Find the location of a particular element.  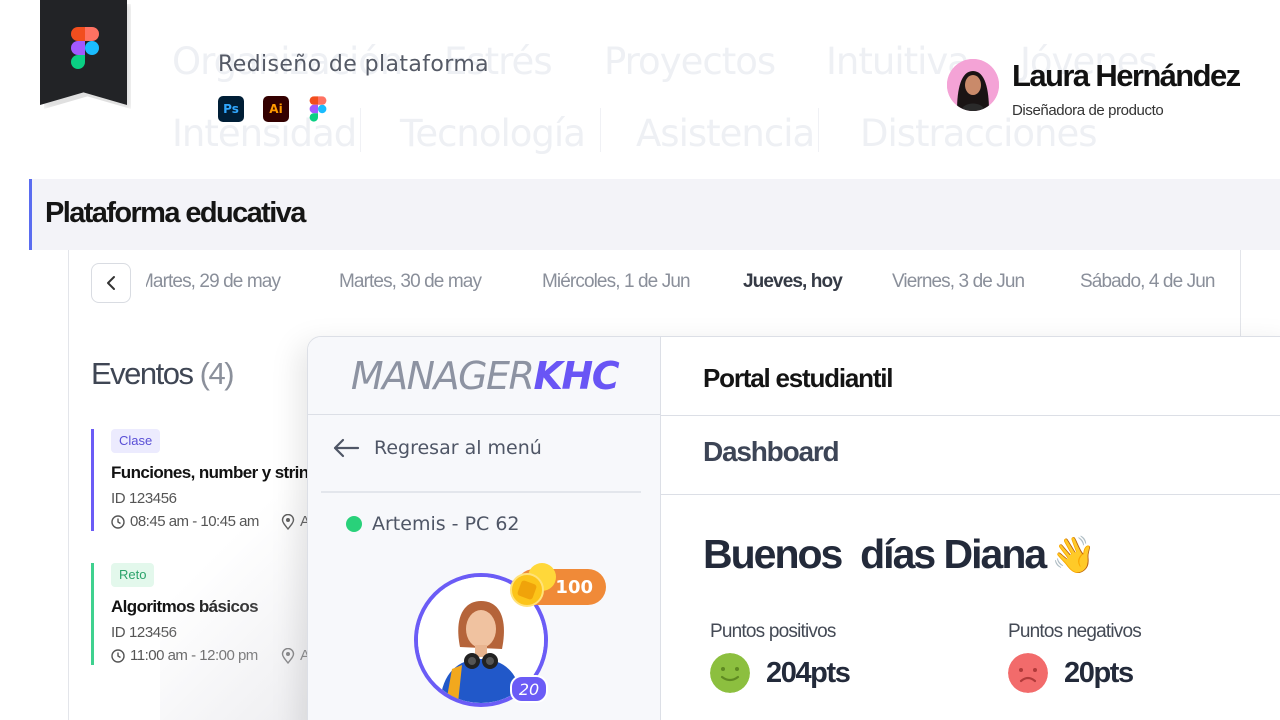

figma-bookmark is located at coordinates (83, 52).